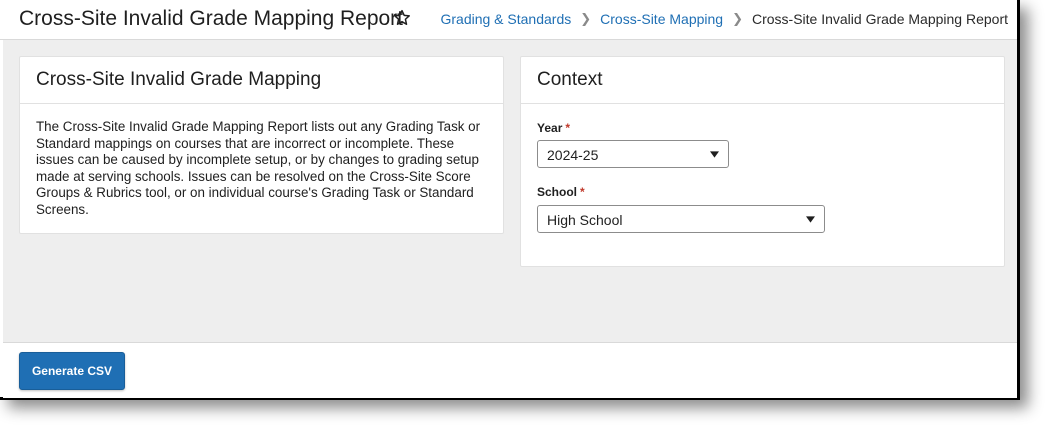 The width and height of the screenshot is (1047, 425). Describe the element at coordinates (261, 80) in the screenshot. I see `info-card-title: Cross-Site Invalid Grade Mapping` at that location.